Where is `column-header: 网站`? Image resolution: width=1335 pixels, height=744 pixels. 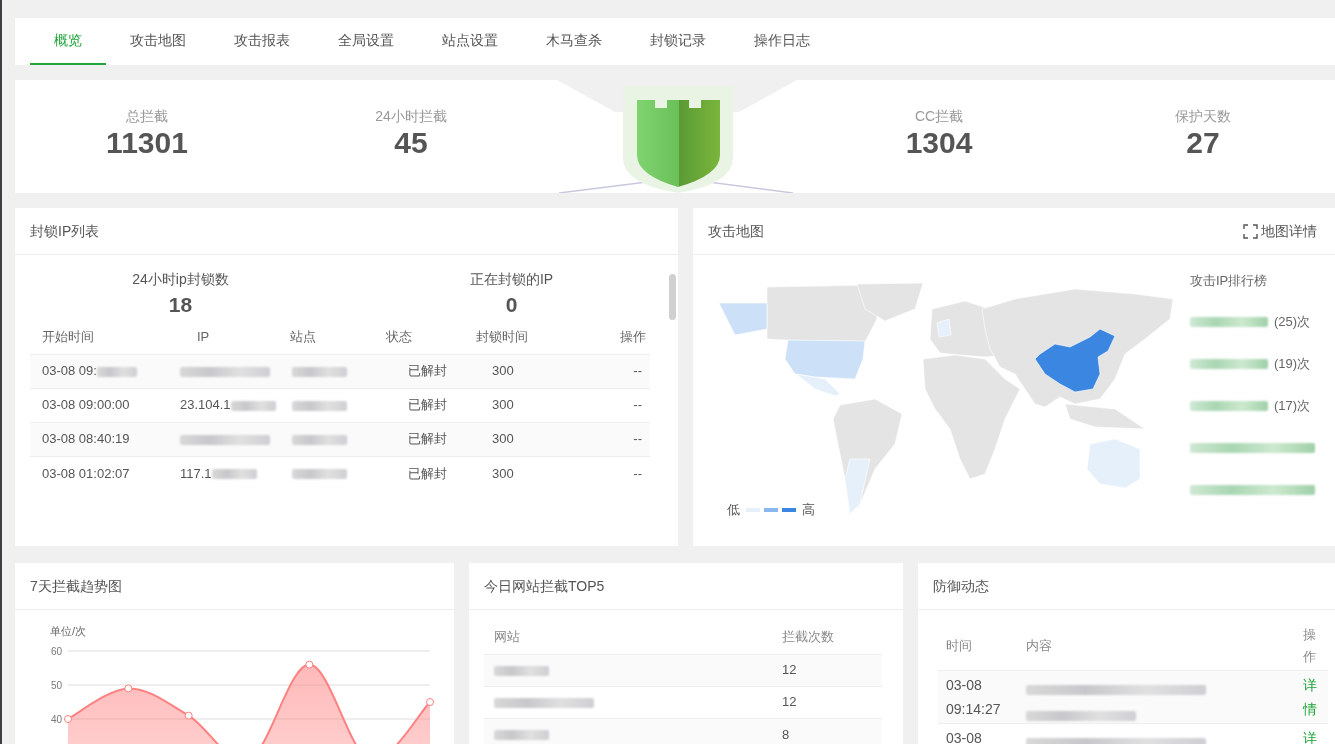
column-header: 网站 is located at coordinates (628, 637).